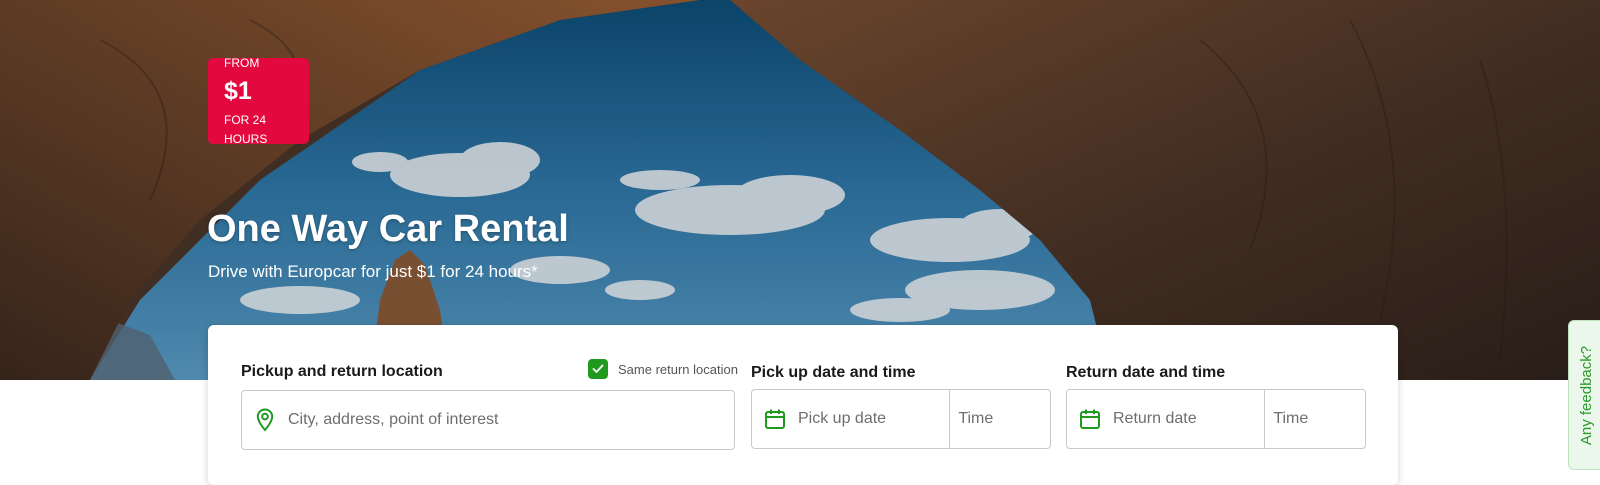 This screenshot has width=1600, height=485. Describe the element at coordinates (265, 420) in the screenshot. I see `location-pin-icon` at that location.